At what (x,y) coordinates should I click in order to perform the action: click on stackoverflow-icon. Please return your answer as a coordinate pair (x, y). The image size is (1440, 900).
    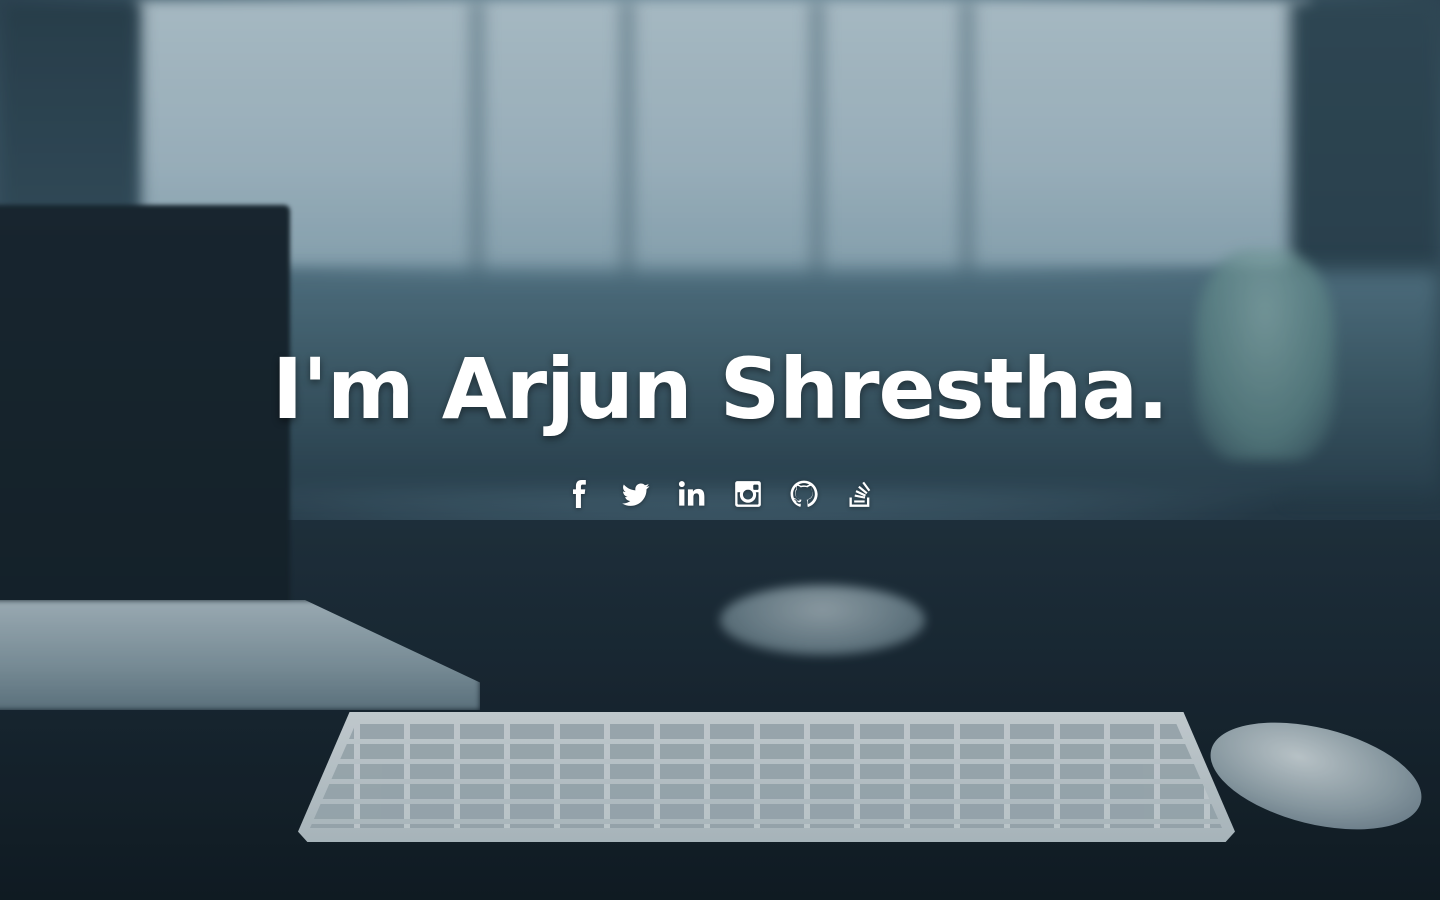
    Looking at the image, I should click on (860, 494).